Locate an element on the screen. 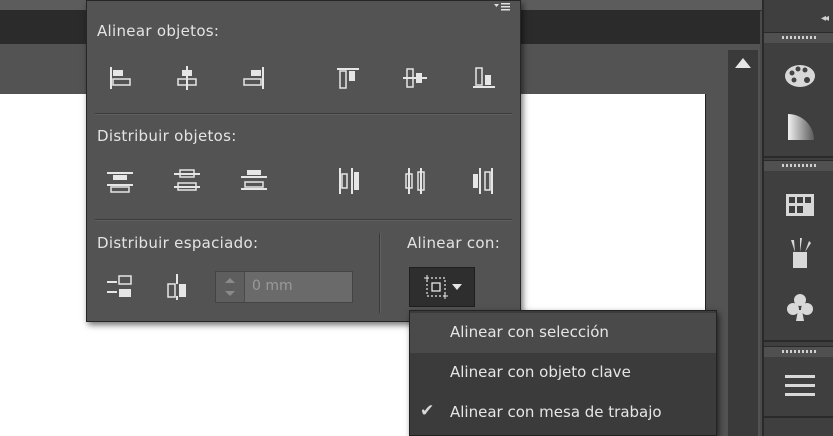 This screenshot has height=436, width=833. menu-item-align-to-key-object: Alinear con objeto clave is located at coordinates (563, 373).